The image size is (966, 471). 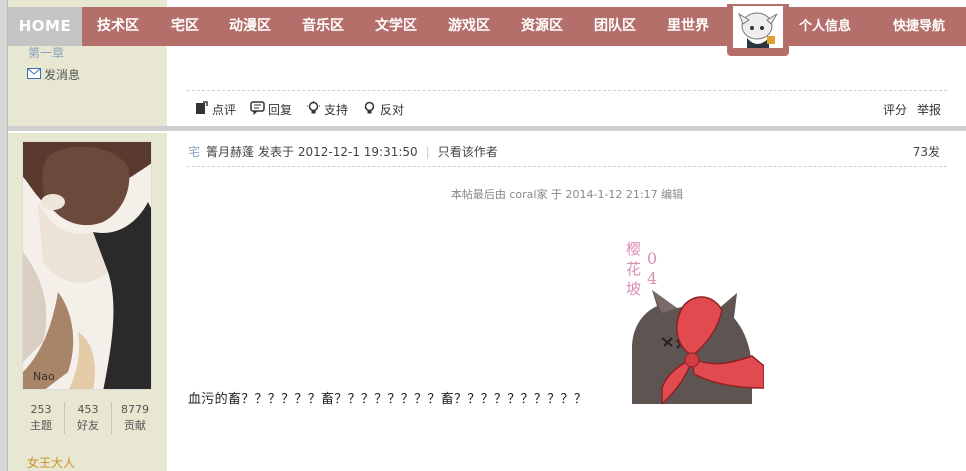 I want to click on oppose-label: 反对, so click(x=392, y=110).